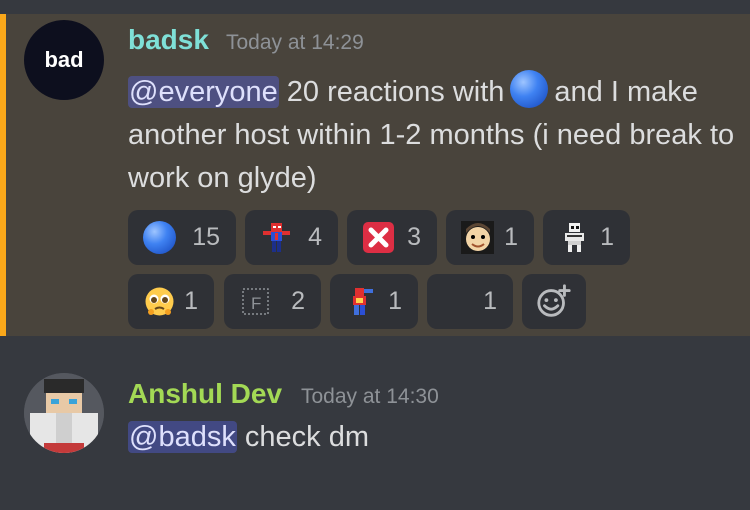 This screenshot has width=750, height=510. I want to click on reaction-blank-emoji: 1, so click(470, 301).